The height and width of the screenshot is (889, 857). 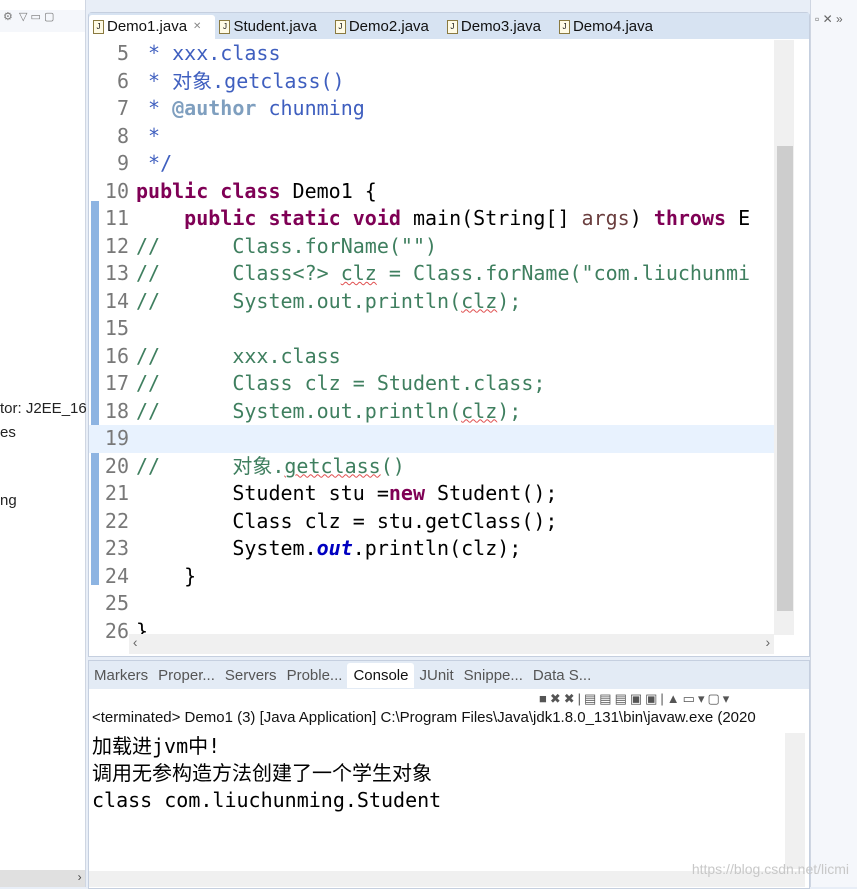 What do you see at coordinates (116, 465) in the screenshot?
I see `line-number: 20` at bounding box center [116, 465].